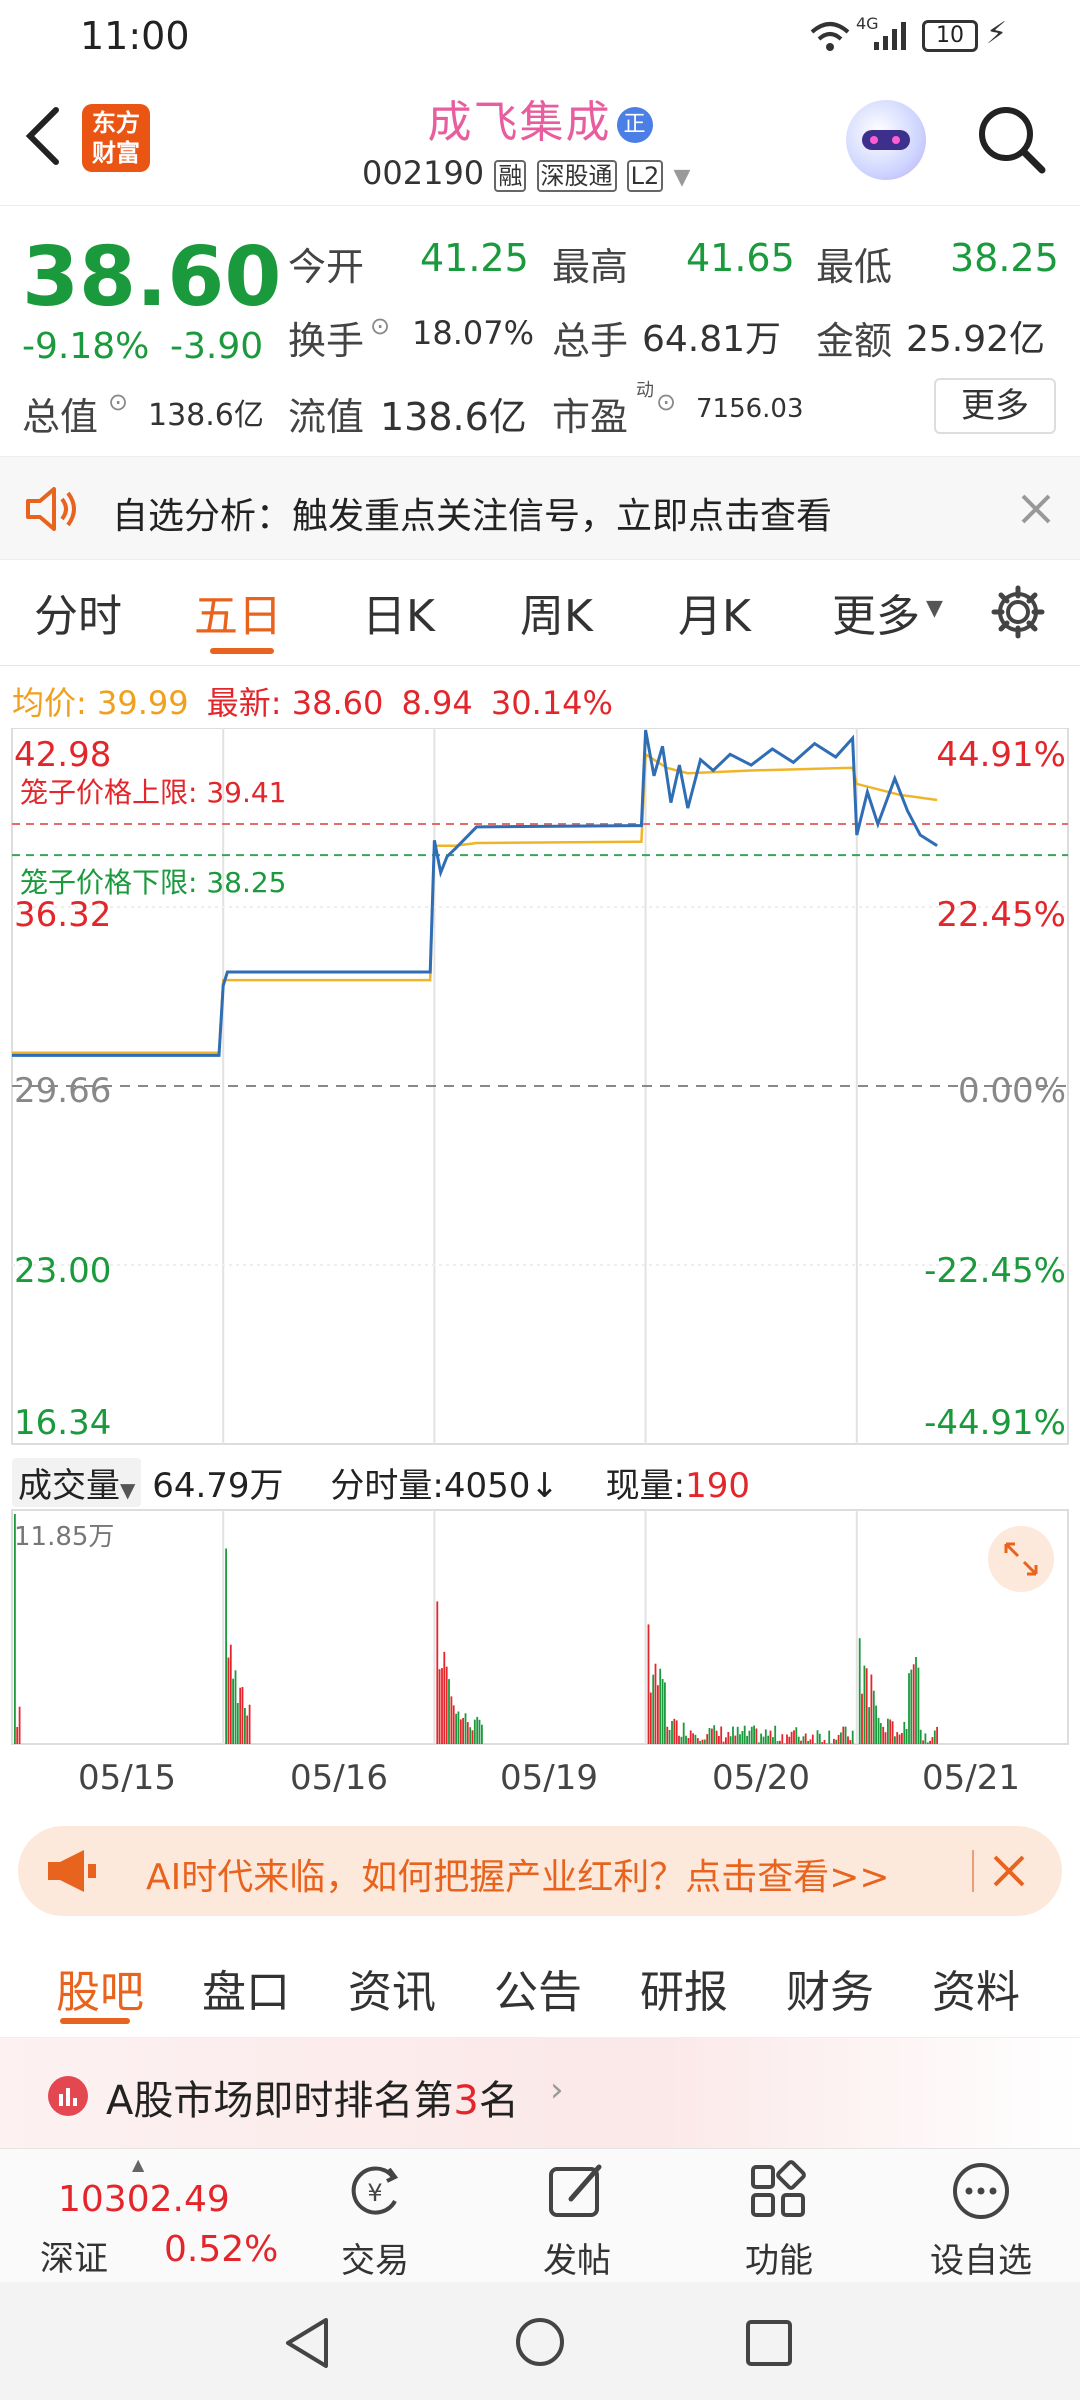  Describe the element at coordinates (714, 612) in the screenshot. I see `tab-monthly-k: 月K` at that location.